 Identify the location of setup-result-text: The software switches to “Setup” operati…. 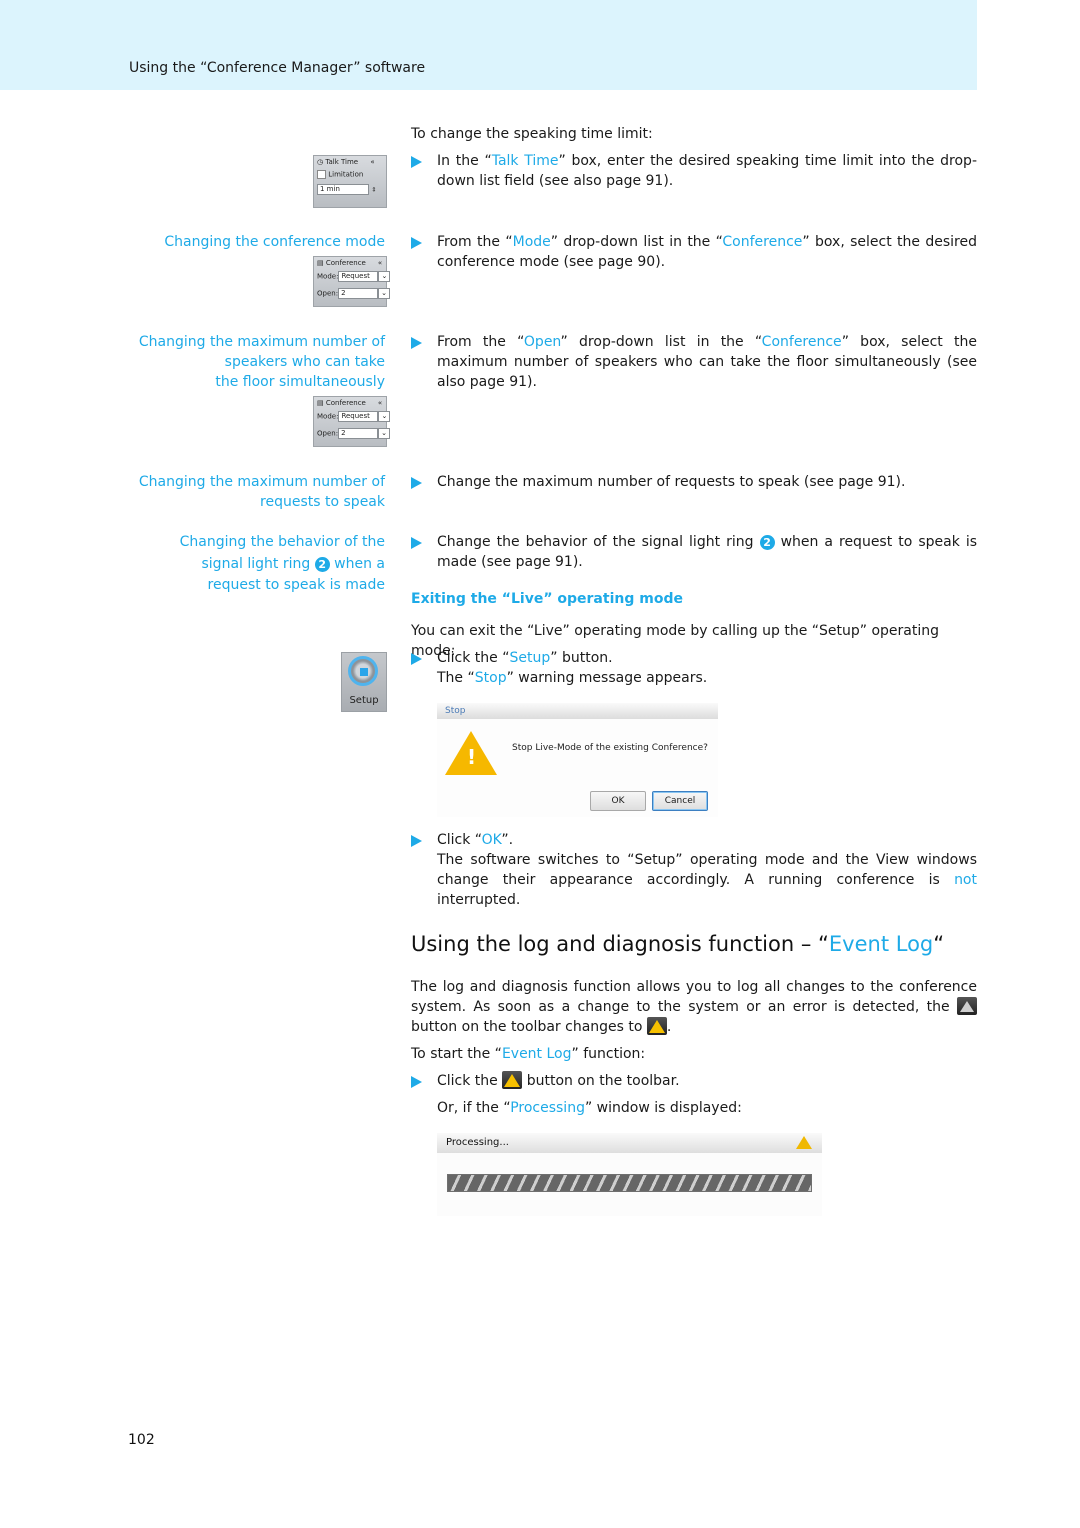
(707, 880).